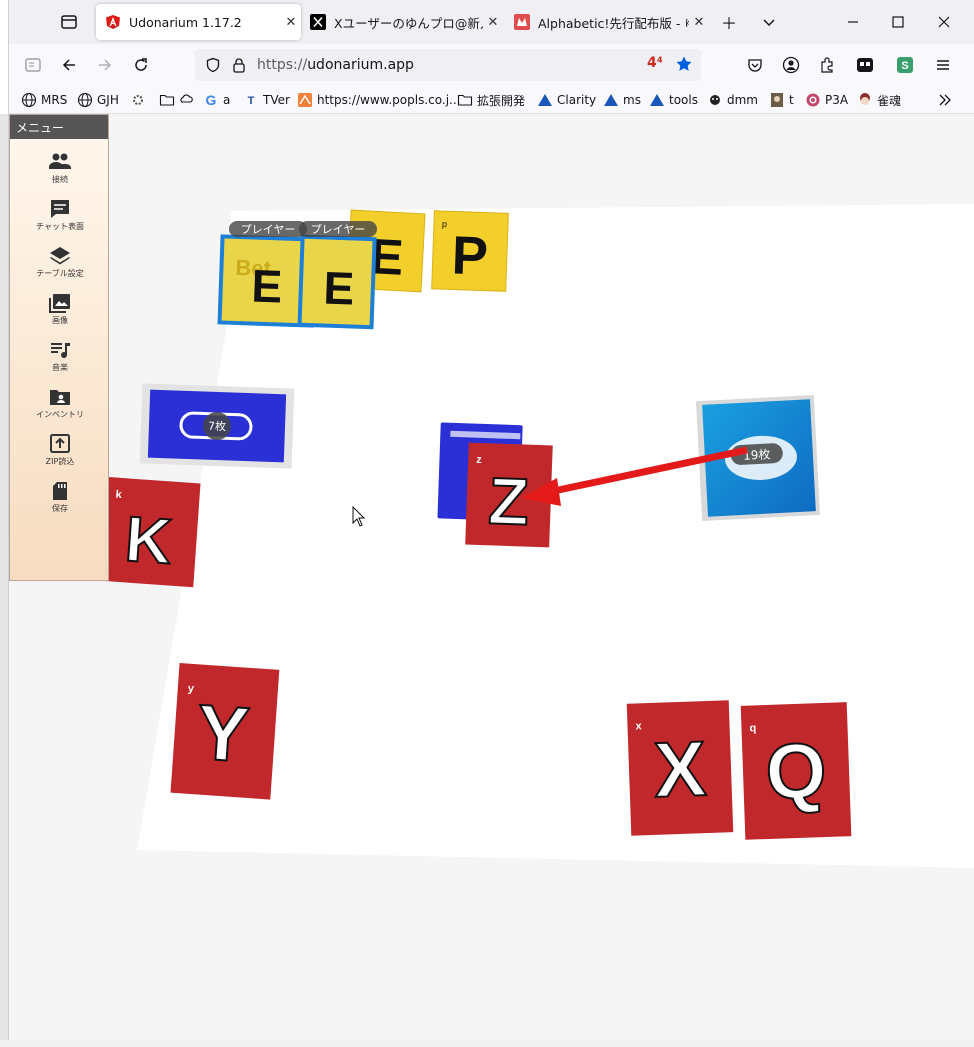  Describe the element at coordinates (729, 22) in the screenshot. I see `new-tab-icon: ＋` at that location.